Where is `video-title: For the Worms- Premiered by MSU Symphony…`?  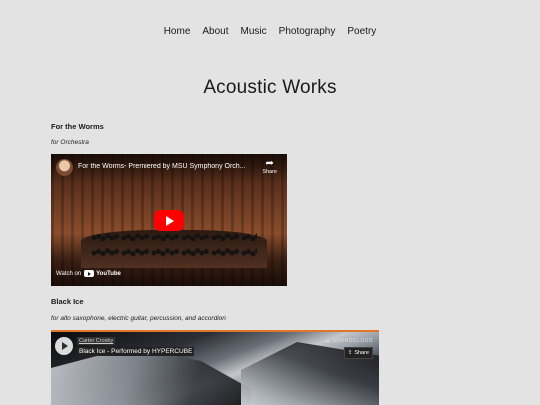
video-title: For the Worms- Premiered by MSU Symphony… is located at coordinates (168, 166).